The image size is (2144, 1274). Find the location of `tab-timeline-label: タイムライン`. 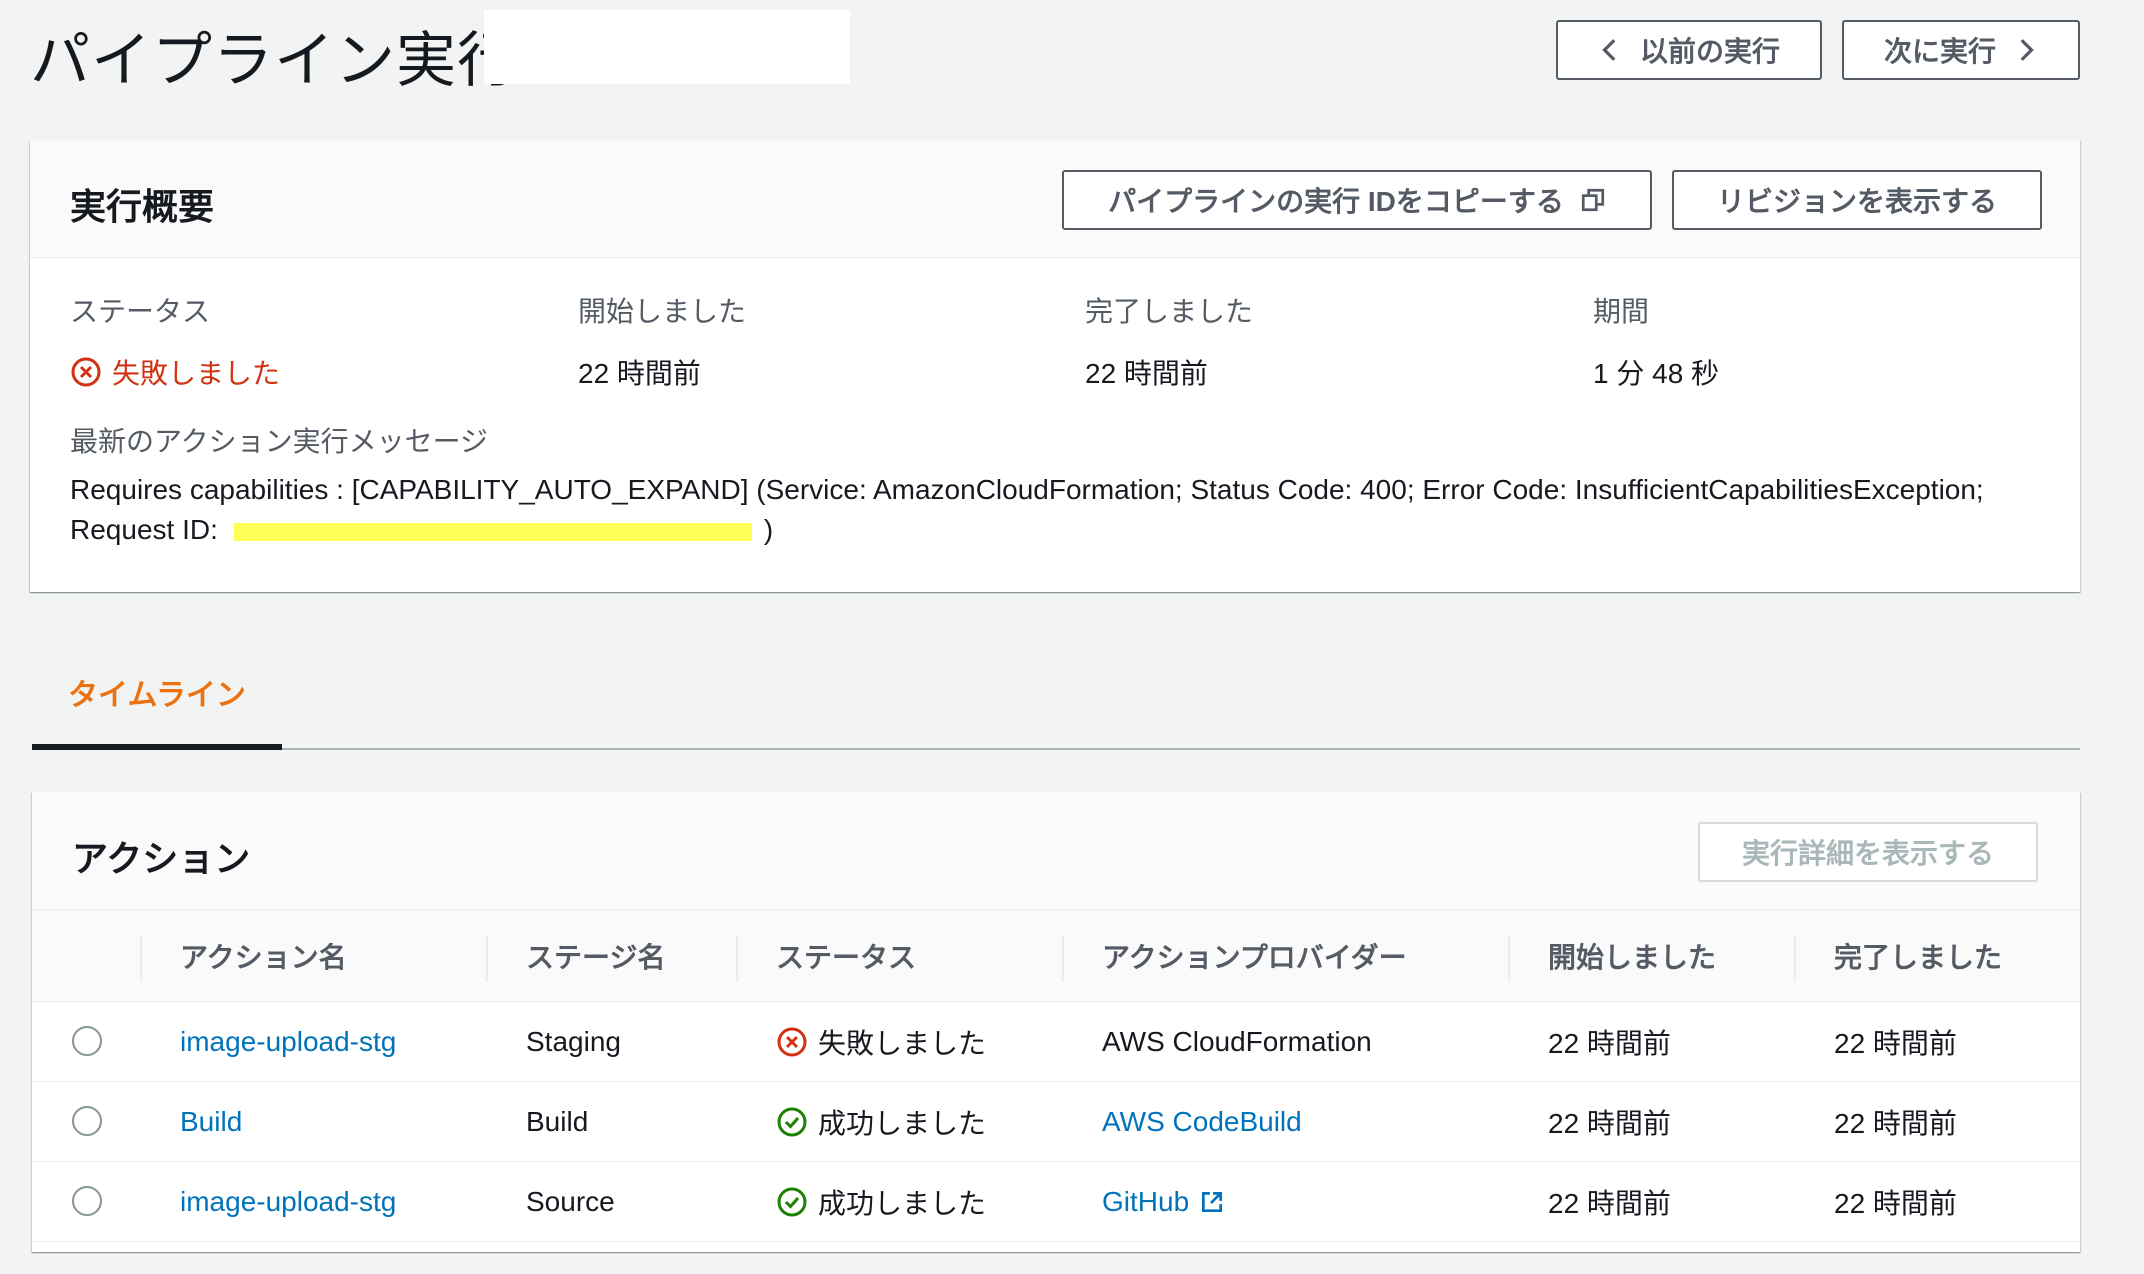

tab-timeline-label: タイムライン is located at coordinates (157, 695).